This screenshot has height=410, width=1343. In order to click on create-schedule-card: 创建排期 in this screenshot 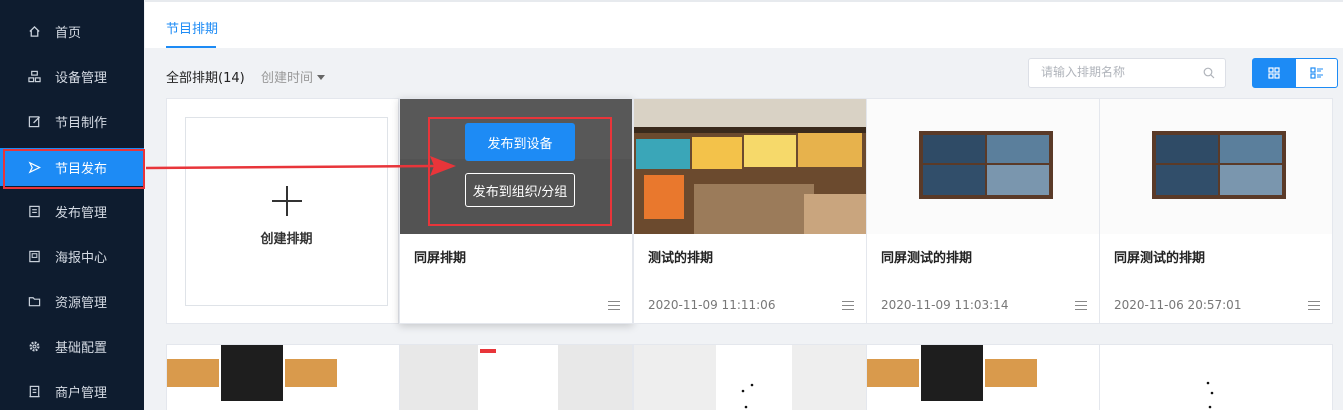, I will do `click(282, 211)`.